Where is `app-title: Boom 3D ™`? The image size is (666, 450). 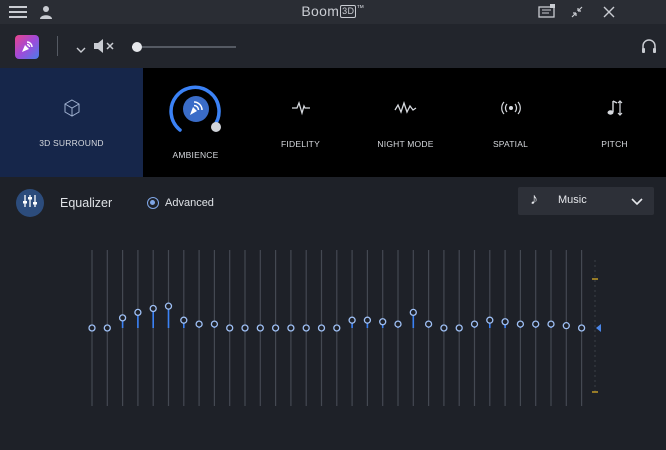 app-title: Boom 3D ™ is located at coordinates (333, 11).